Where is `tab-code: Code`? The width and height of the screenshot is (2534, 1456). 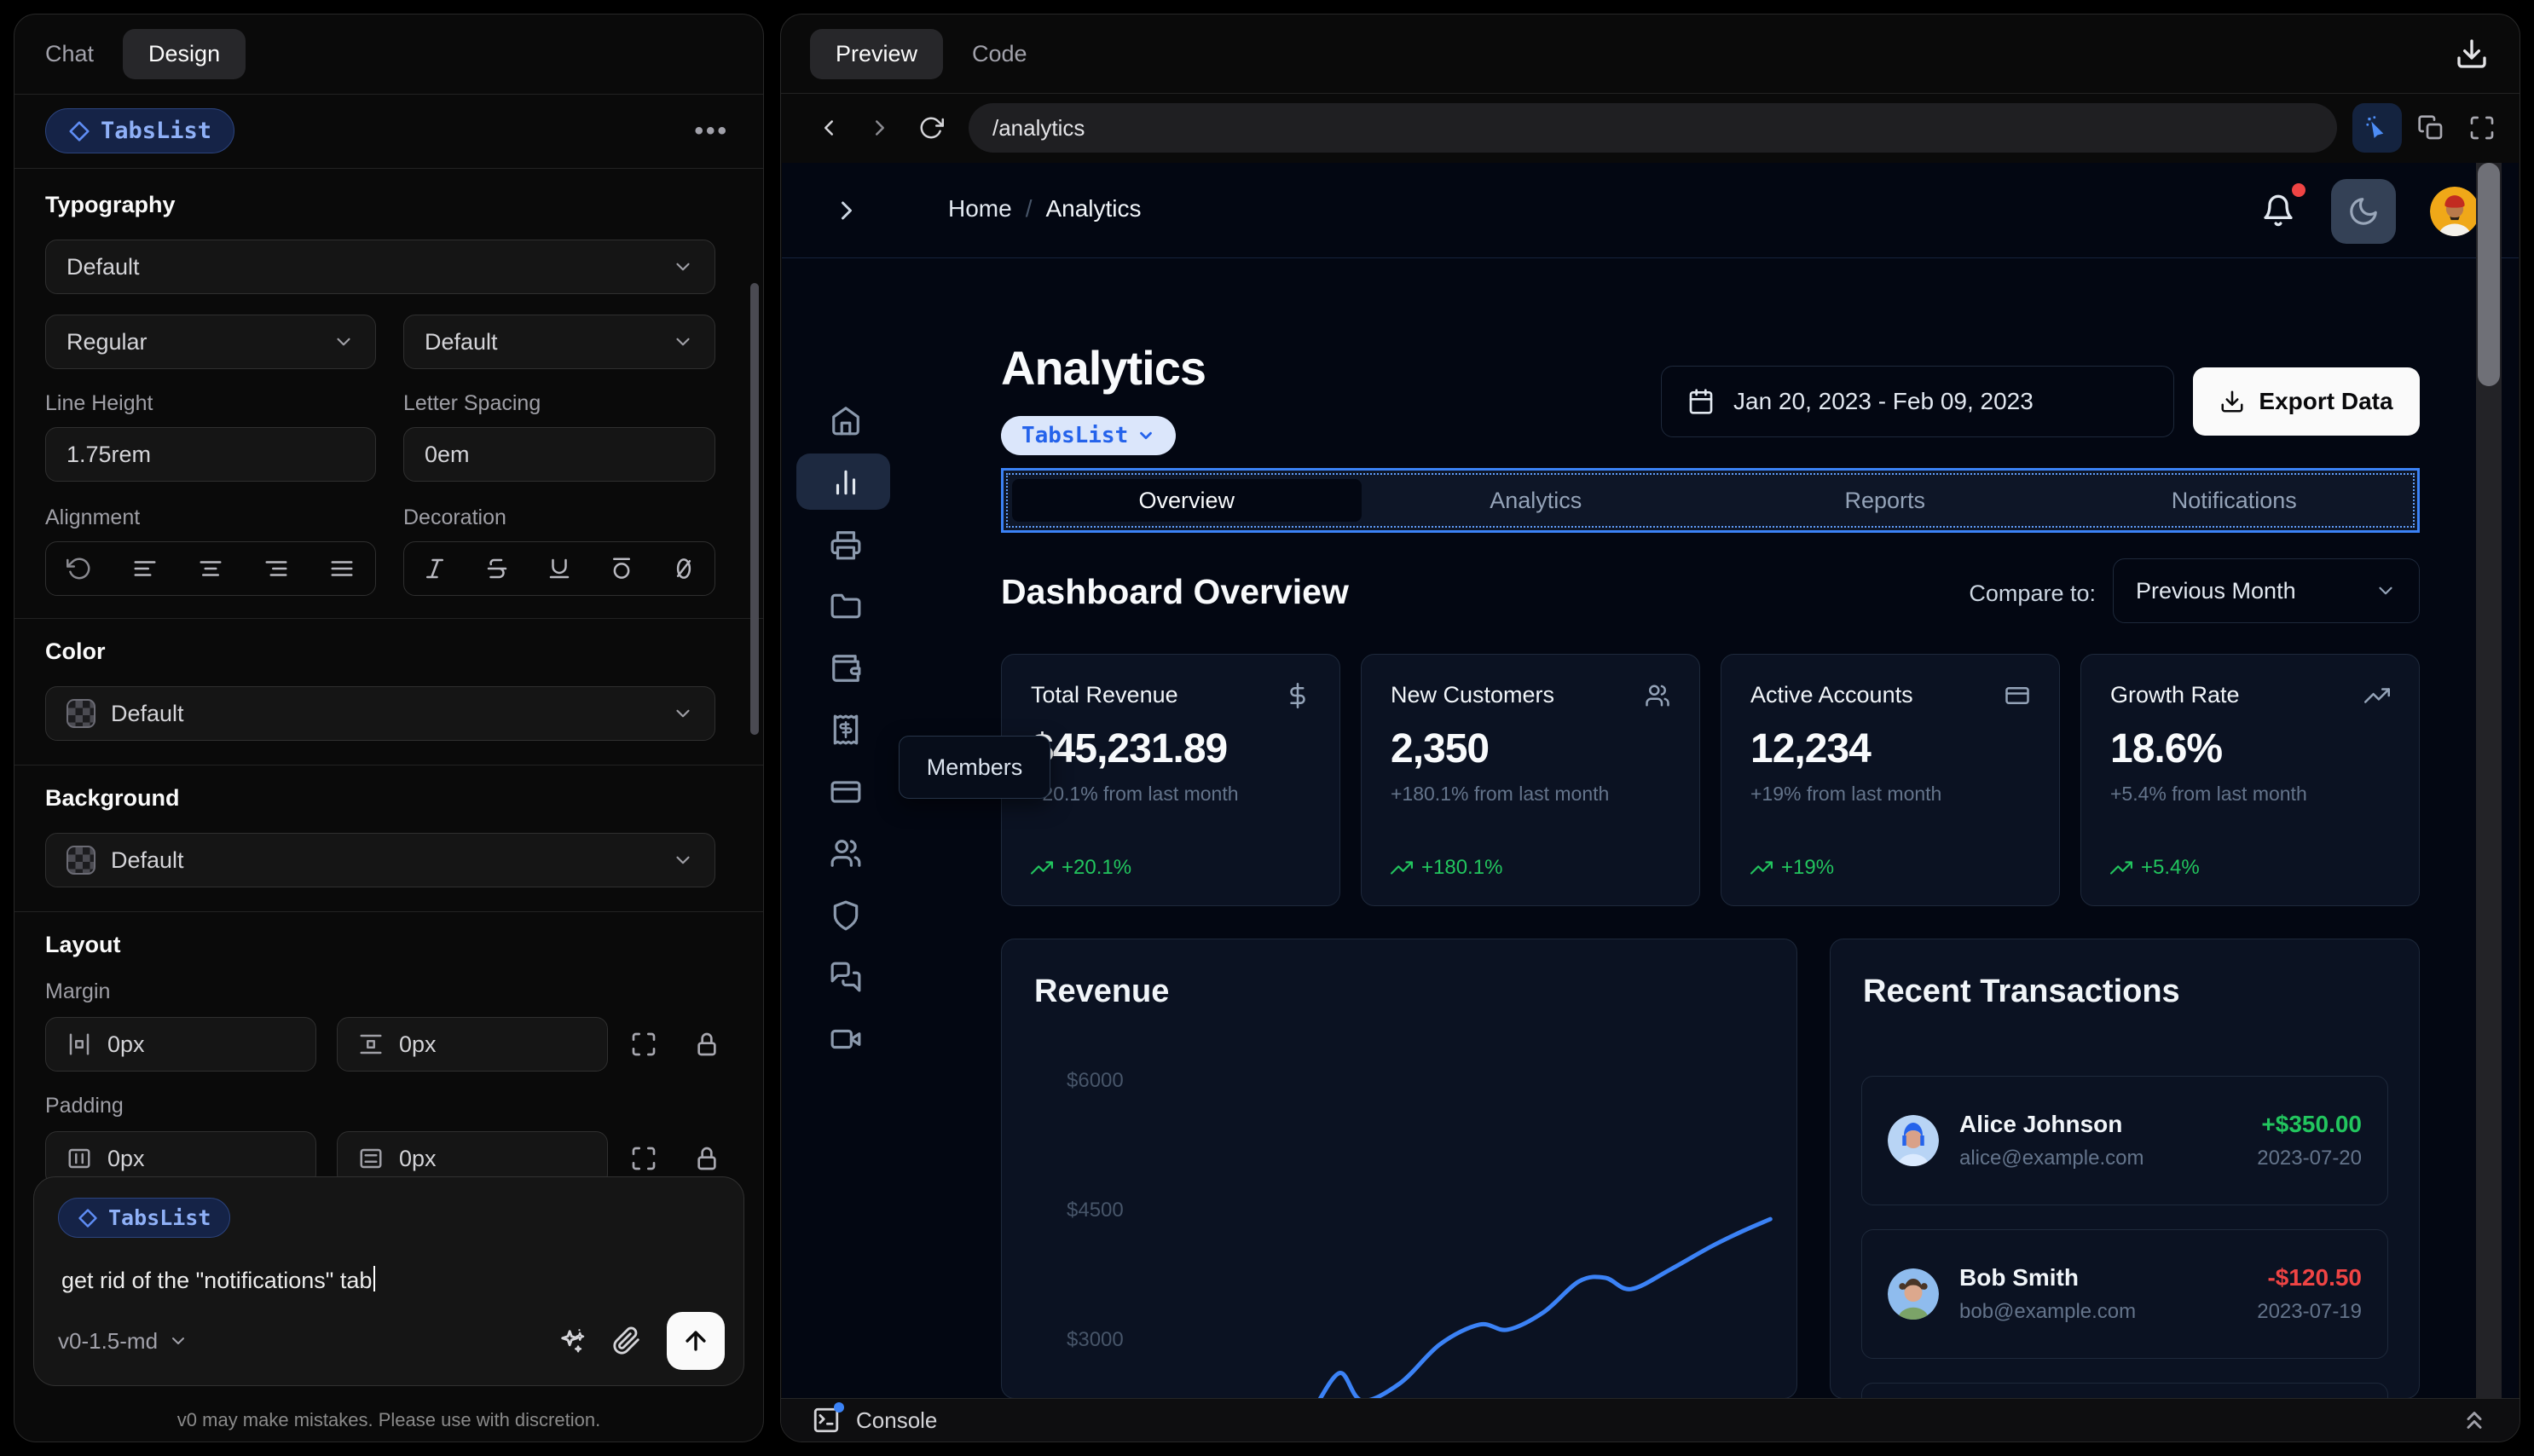
tab-code: Code is located at coordinates (999, 54).